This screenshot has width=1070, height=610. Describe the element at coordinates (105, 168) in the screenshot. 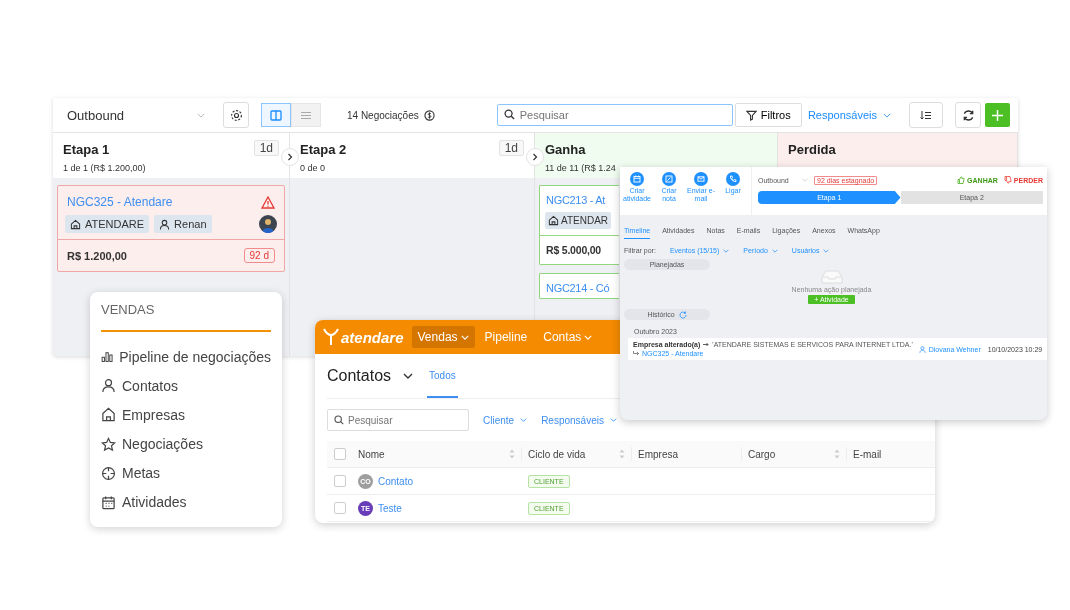

I see `column-summary: 1 de 1 (R$ 1.200,00)` at that location.